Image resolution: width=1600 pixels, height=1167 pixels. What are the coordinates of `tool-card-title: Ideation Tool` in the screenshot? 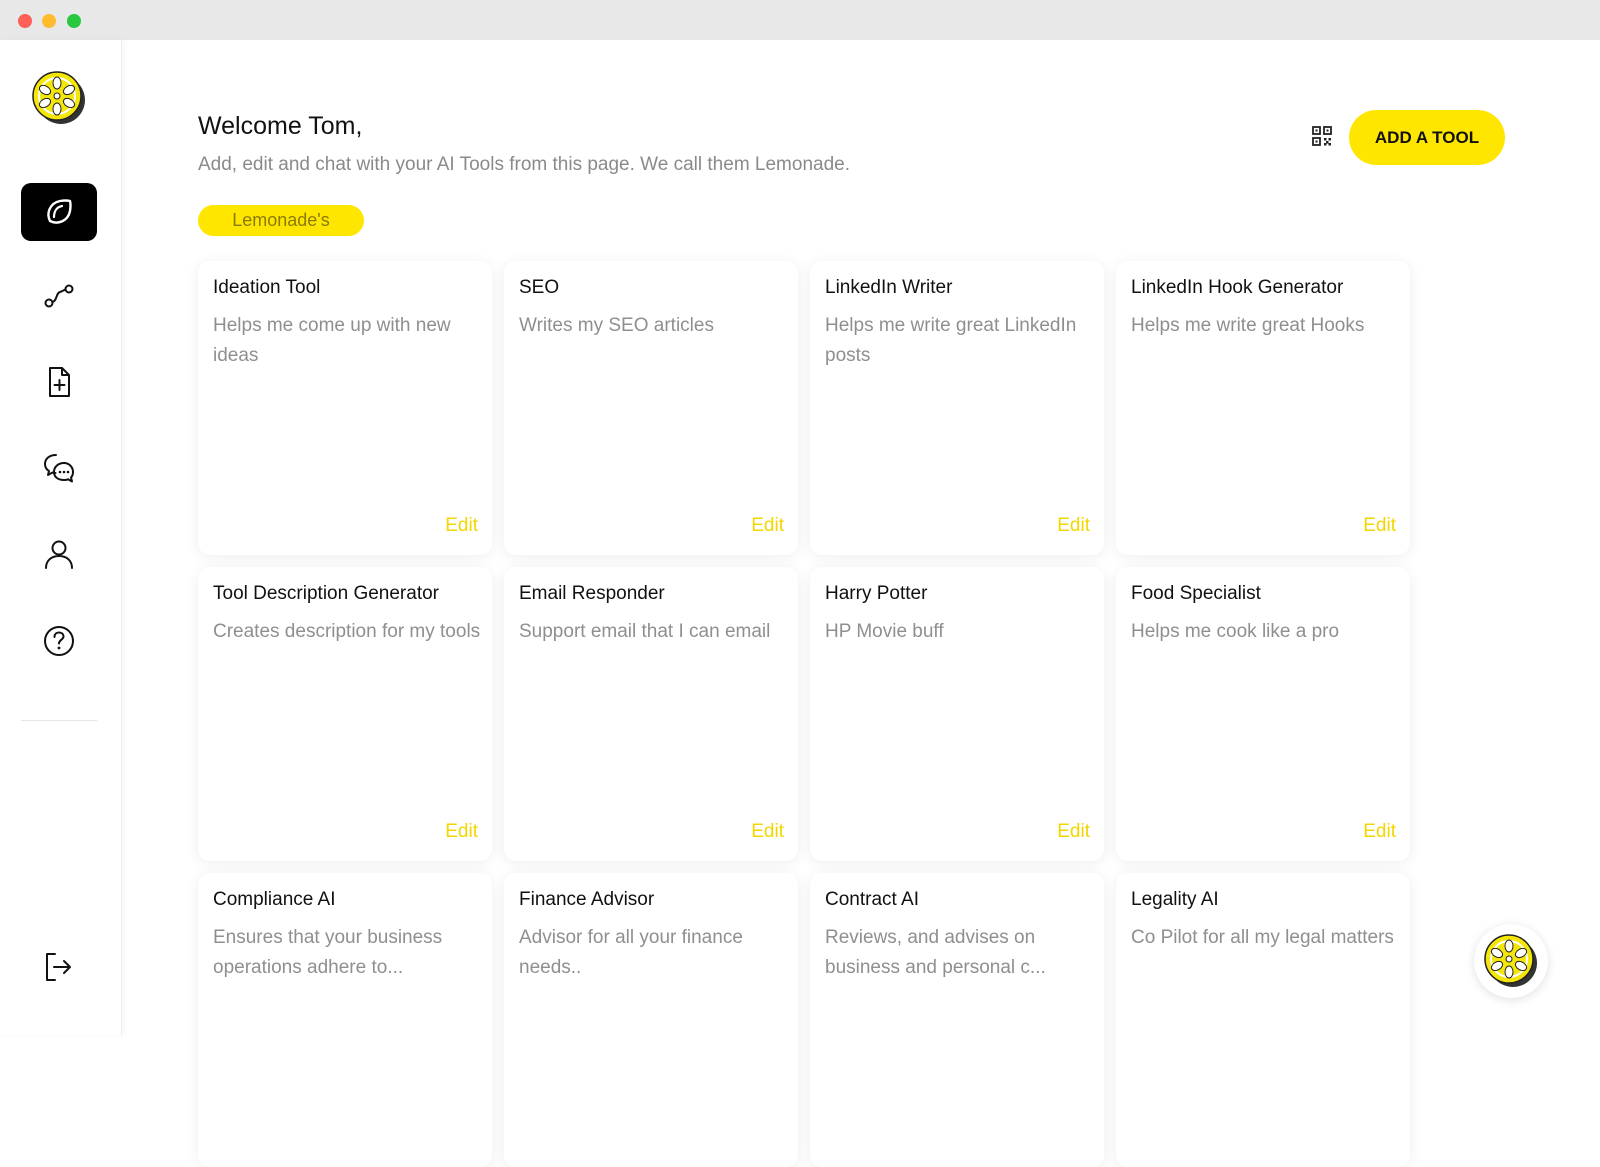 It's located at (267, 287).